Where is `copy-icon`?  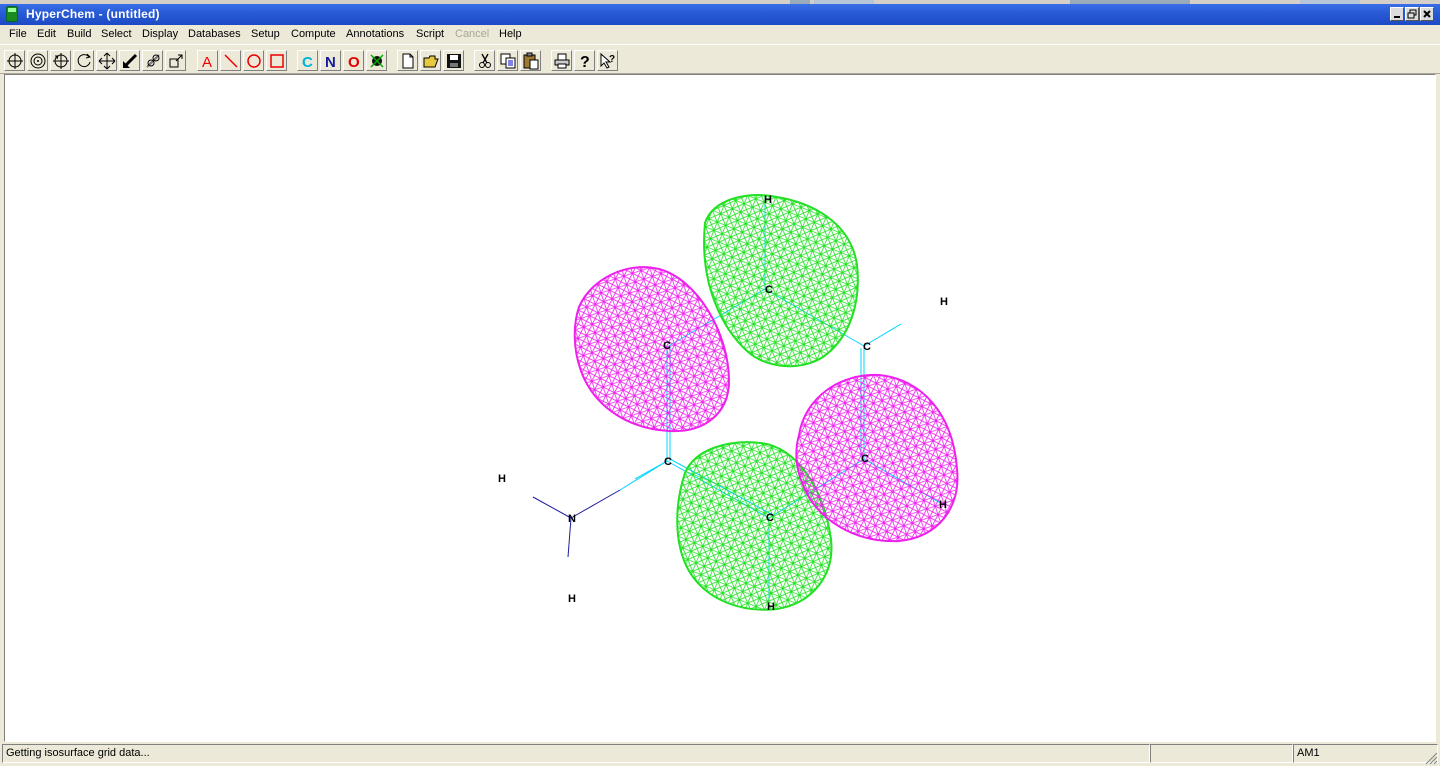
copy-icon is located at coordinates (508, 61).